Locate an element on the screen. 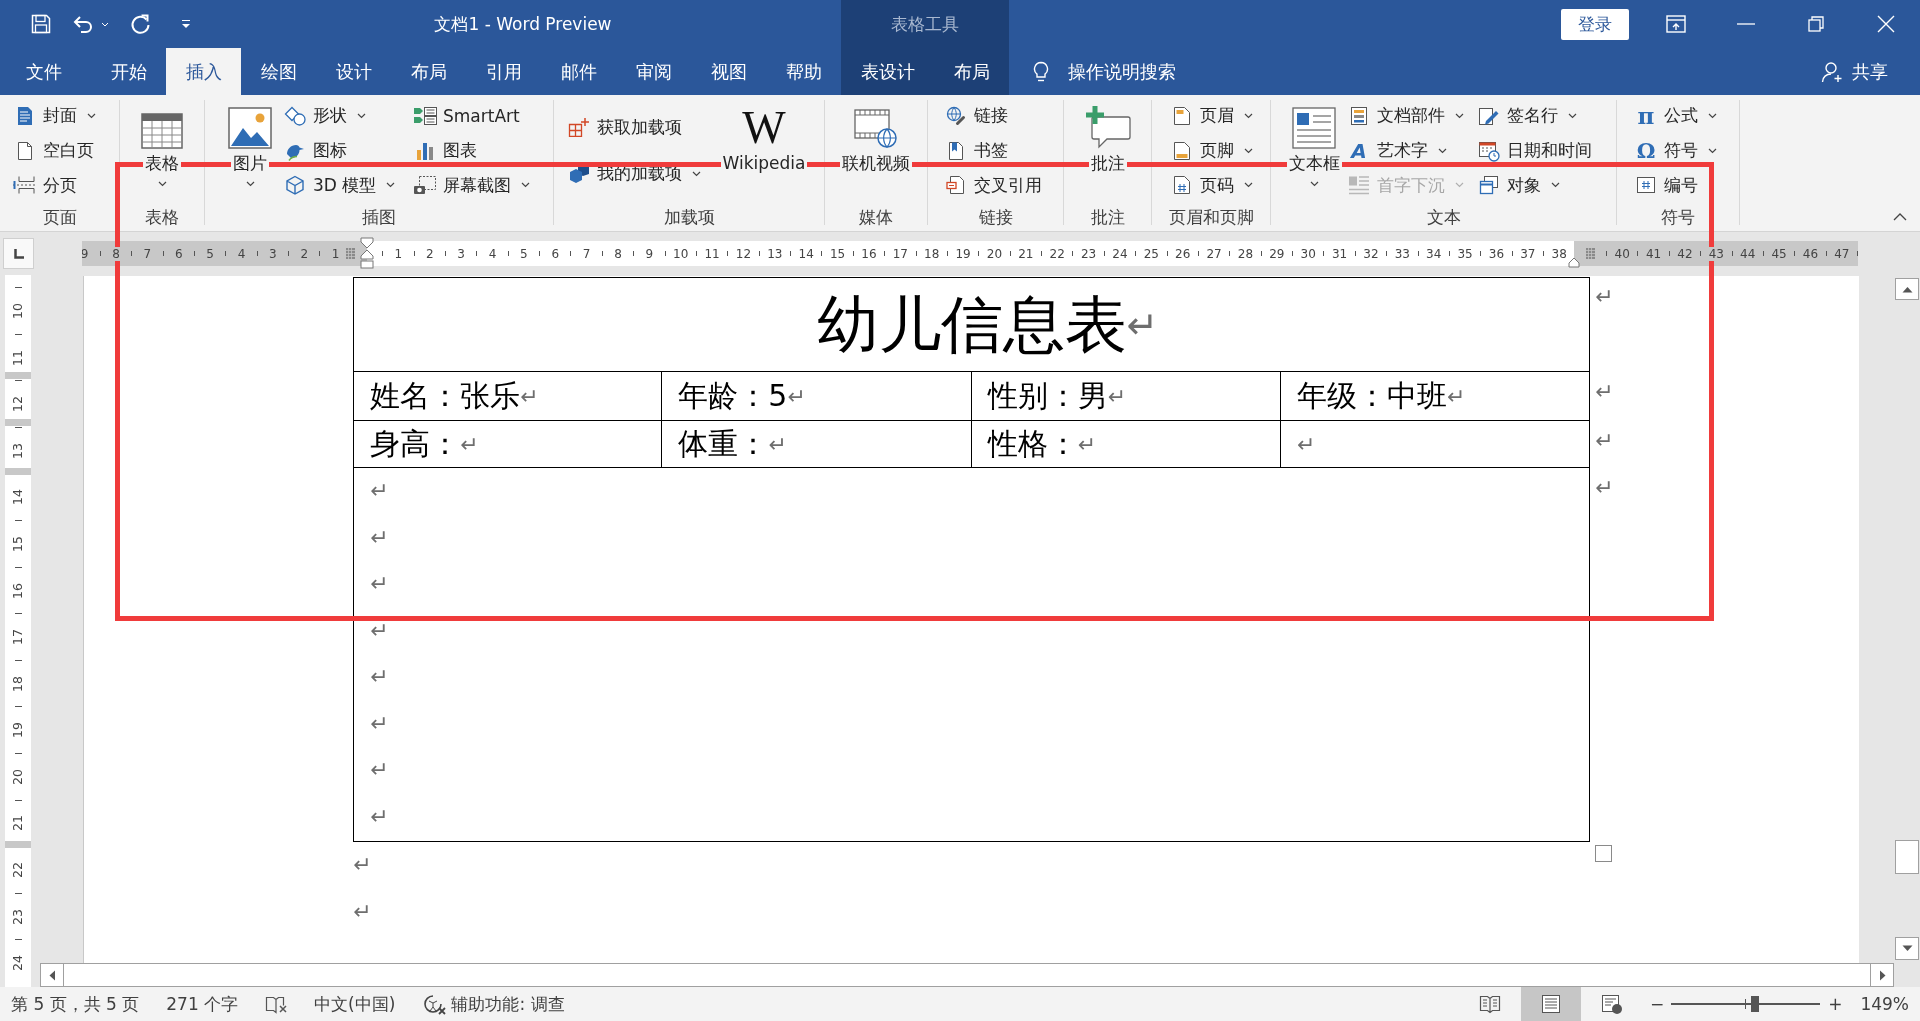  word-count: 271 个字 is located at coordinates (202, 1004).